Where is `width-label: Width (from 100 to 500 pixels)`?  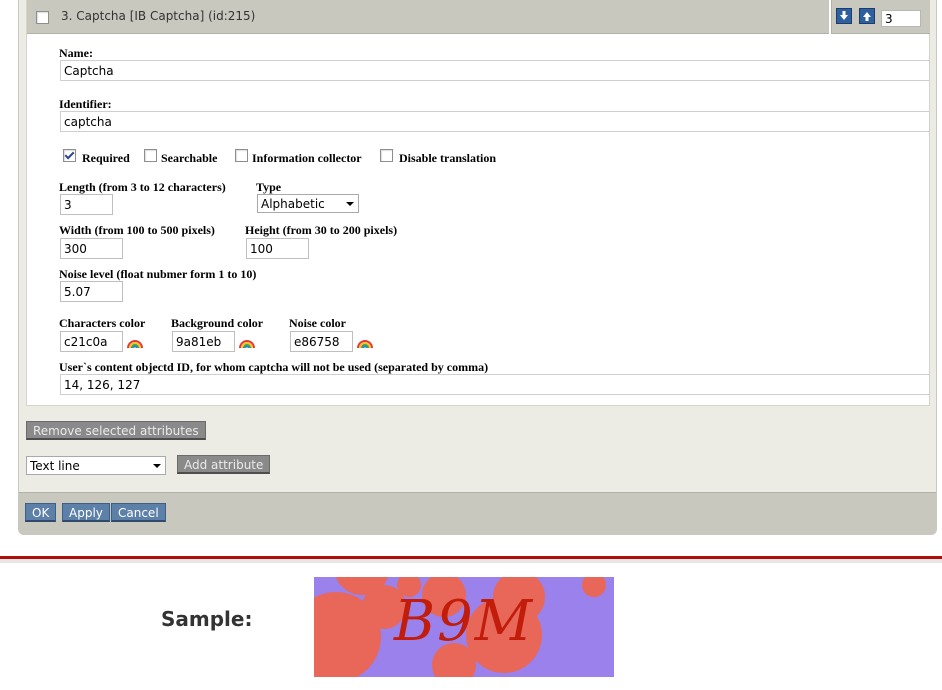
width-label: Width (from 100 to 500 pixels) is located at coordinates (137, 230).